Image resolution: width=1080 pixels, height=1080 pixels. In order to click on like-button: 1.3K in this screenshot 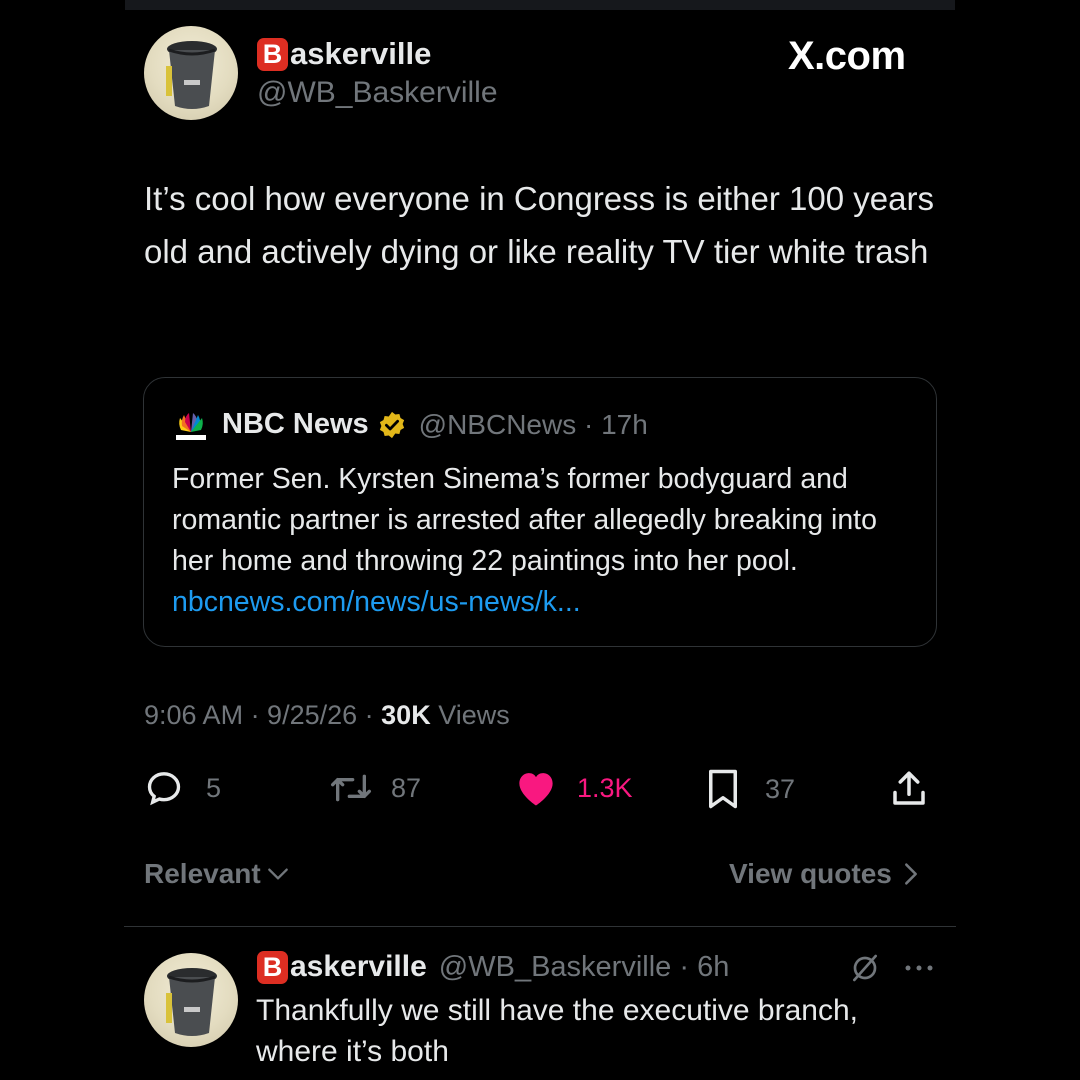, I will do `click(574, 788)`.